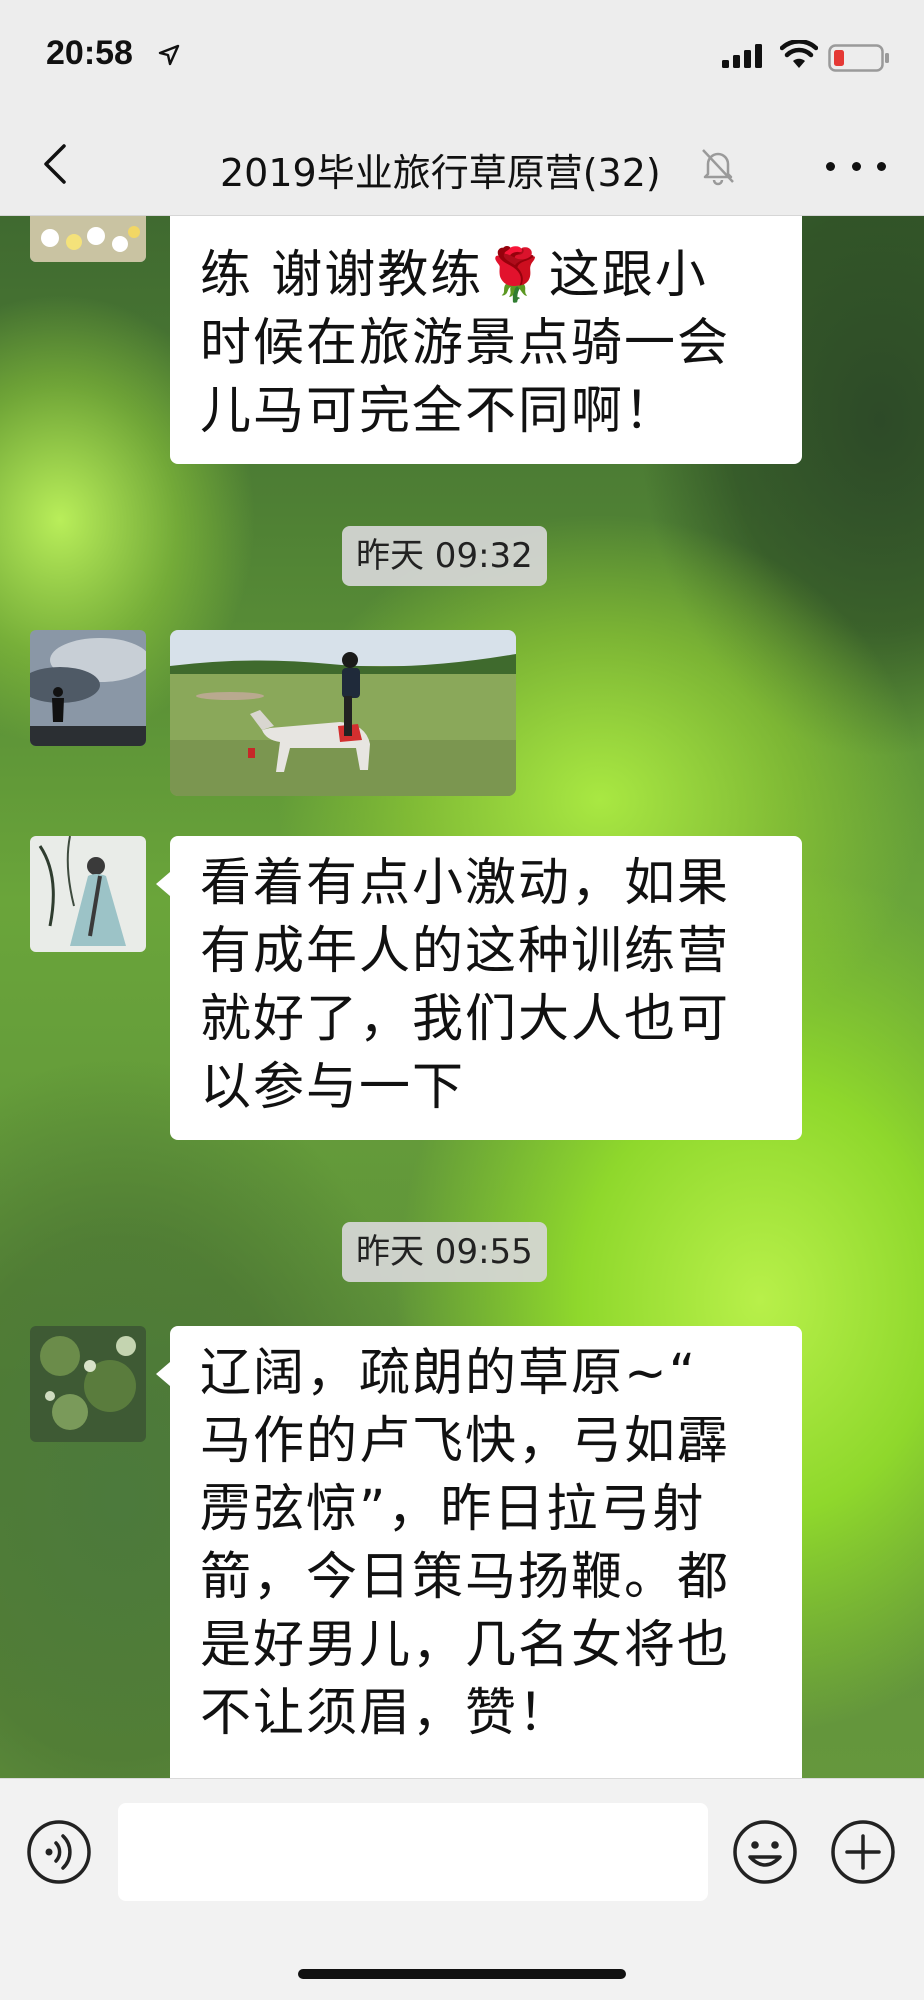 This screenshot has width=924, height=2000. I want to click on cellular-signal-icon, so click(742, 56).